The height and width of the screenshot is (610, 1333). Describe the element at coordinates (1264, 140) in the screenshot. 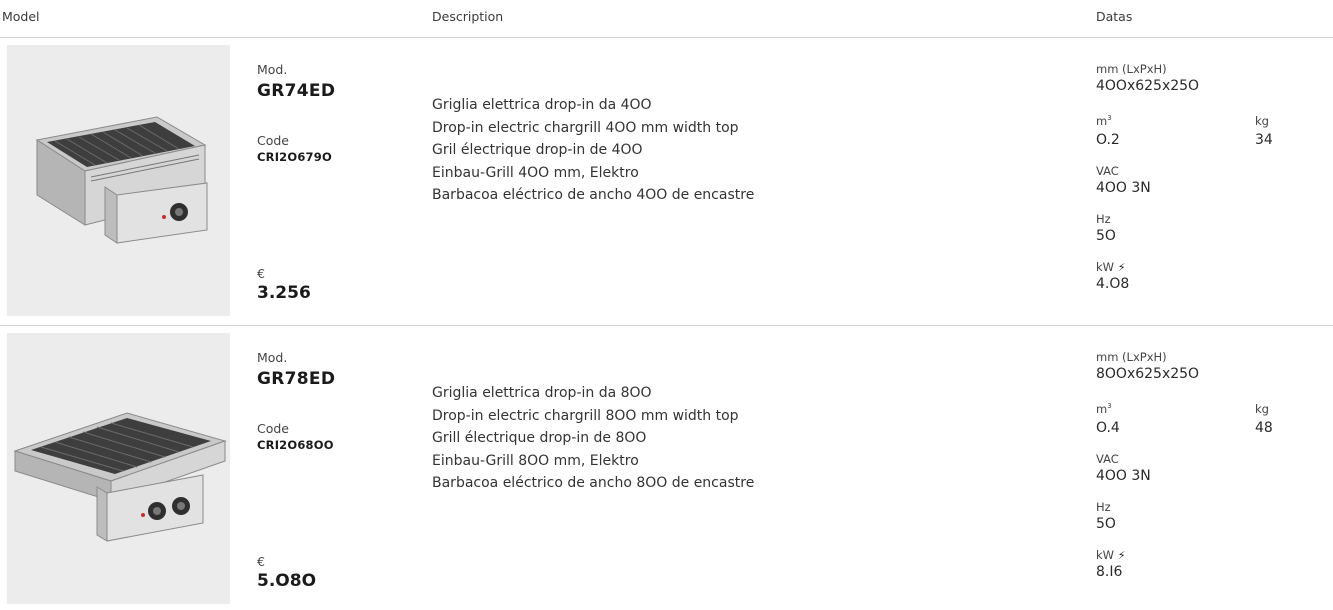

I see `weight-value: 34` at that location.